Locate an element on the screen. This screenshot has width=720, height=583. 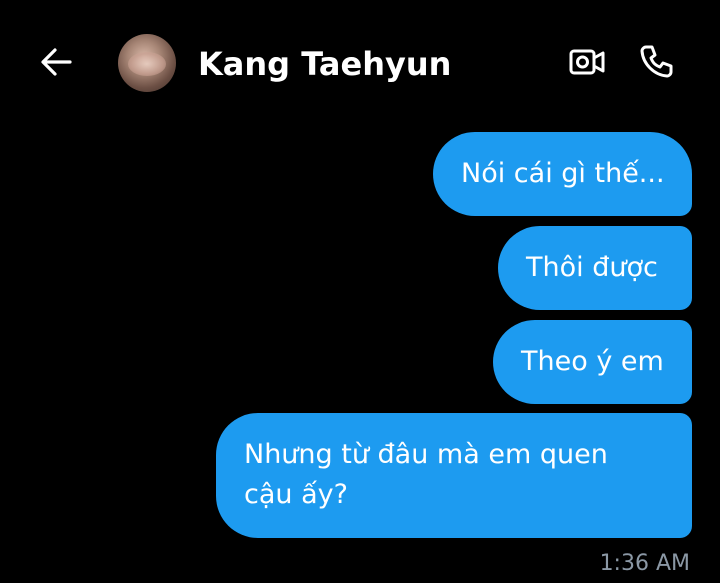
voice-call-button is located at coordinates (657, 61).